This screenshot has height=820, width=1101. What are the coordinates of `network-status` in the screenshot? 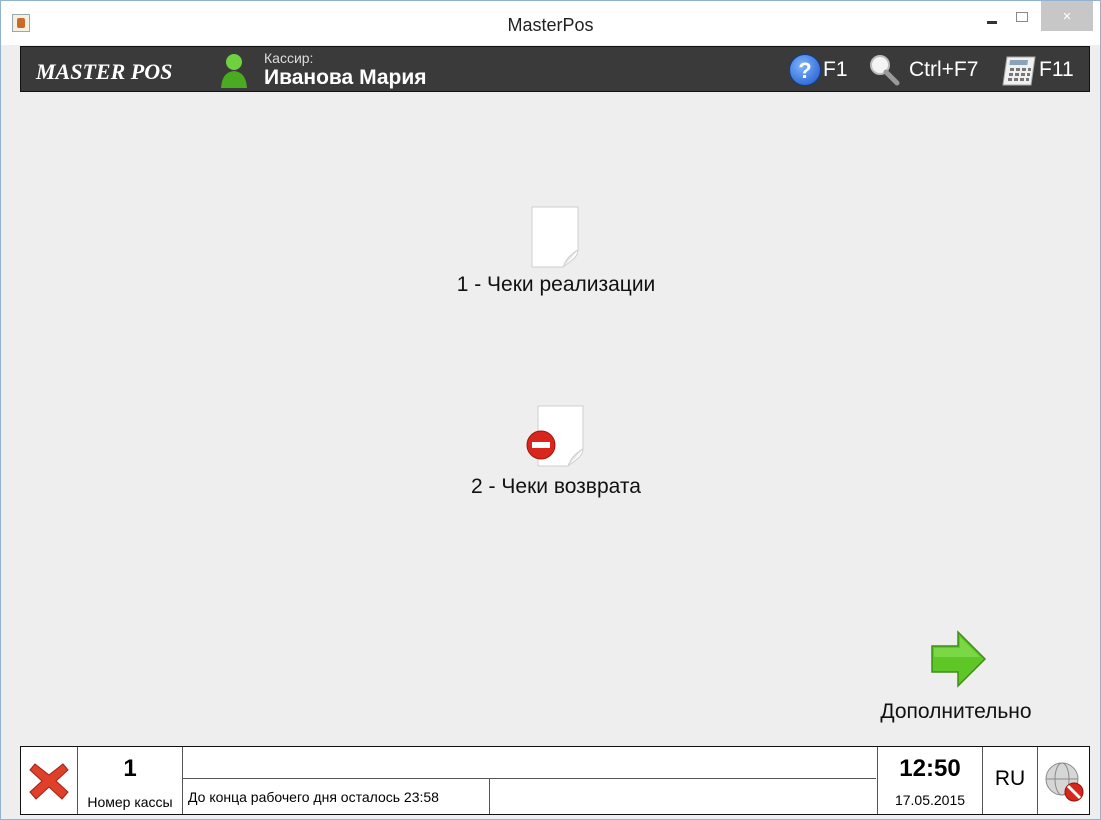 It's located at (1063, 780).